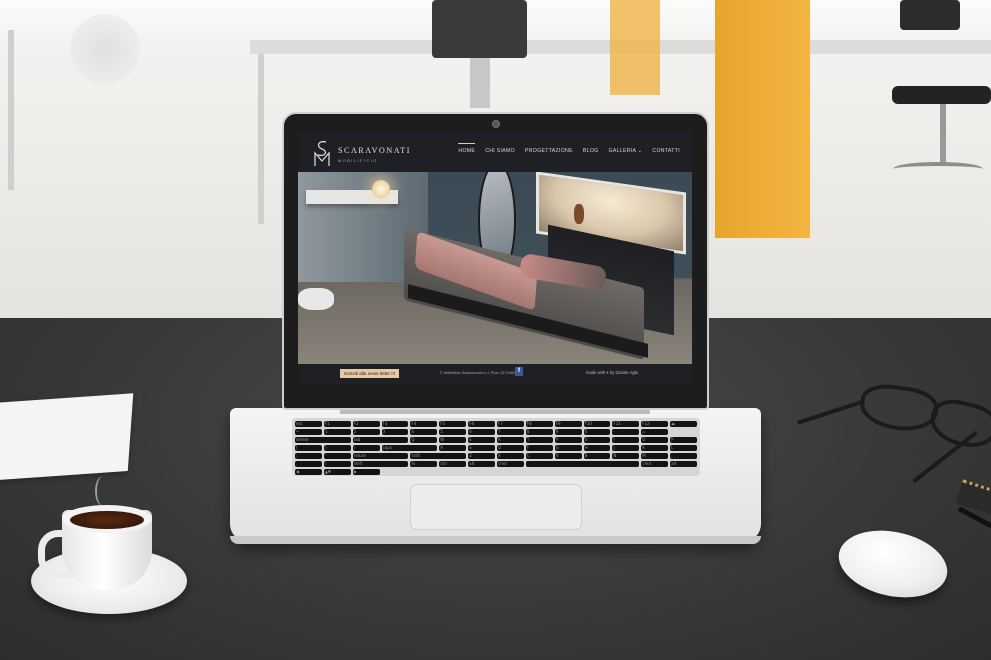 This screenshot has height=660, width=991. What do you see at coordinates (655, 424) in the screenshot?
I see `keyboard-key: F12` at bounding box center [655, 424].